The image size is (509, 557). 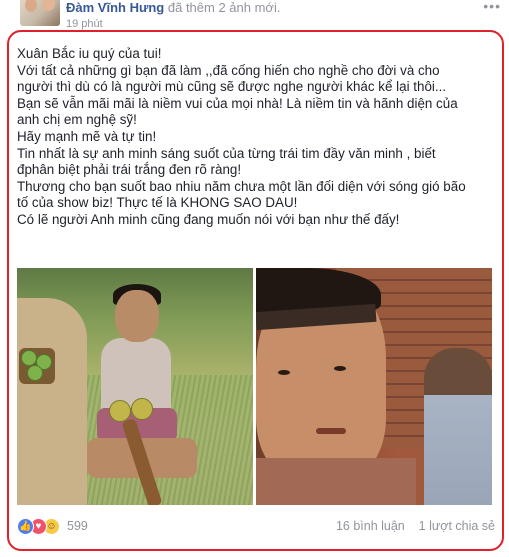 I want to click on post-line: đphân biệt phải trái trắng đen rõ ràng!, so click(x=129, y=170).